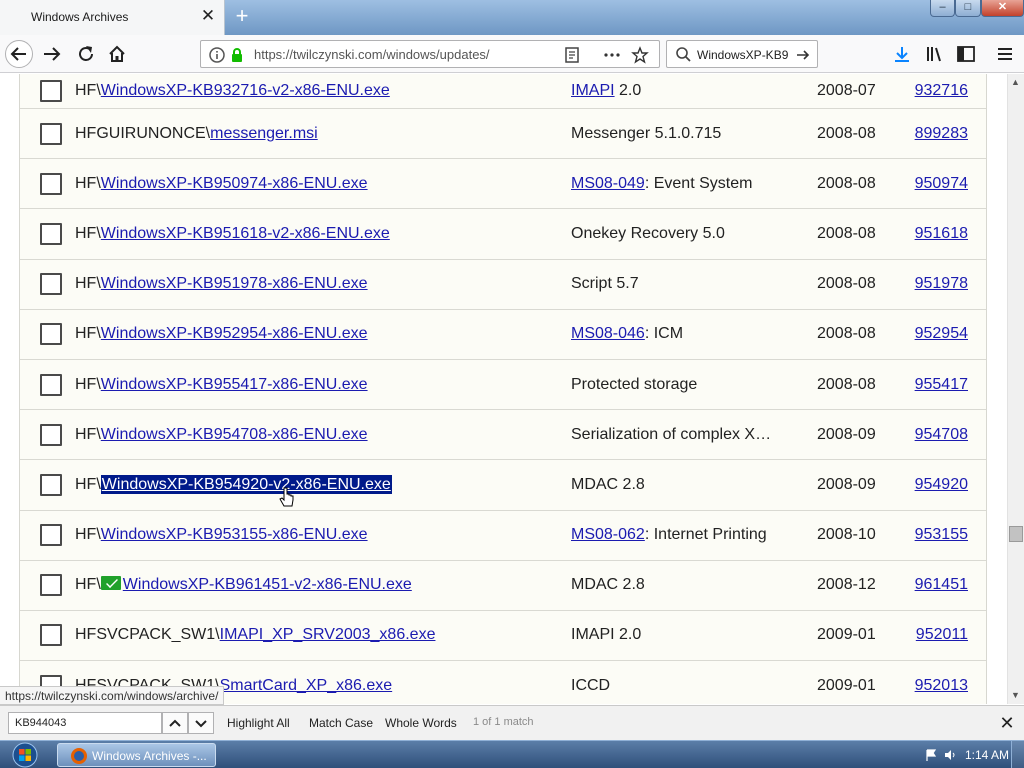 The image size is (1024, 768). Describe the element at coordinates (941, 183) in the screenshot. I see `kb-link: 950974` at that location.